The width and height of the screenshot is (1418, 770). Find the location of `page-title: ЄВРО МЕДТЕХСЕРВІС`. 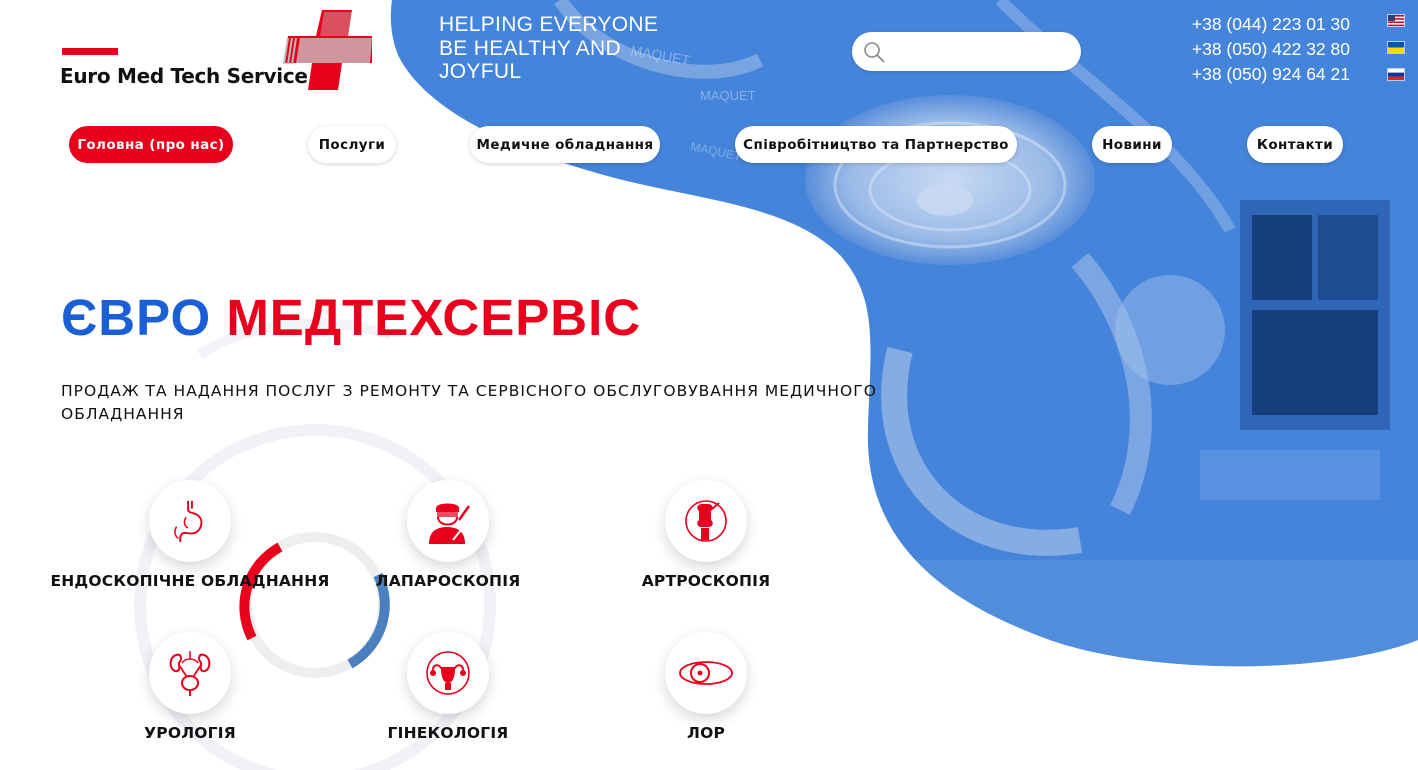

page-title: ЄВРО МЕДТЕХСЕРВІС is located at coordinates (351, 317).